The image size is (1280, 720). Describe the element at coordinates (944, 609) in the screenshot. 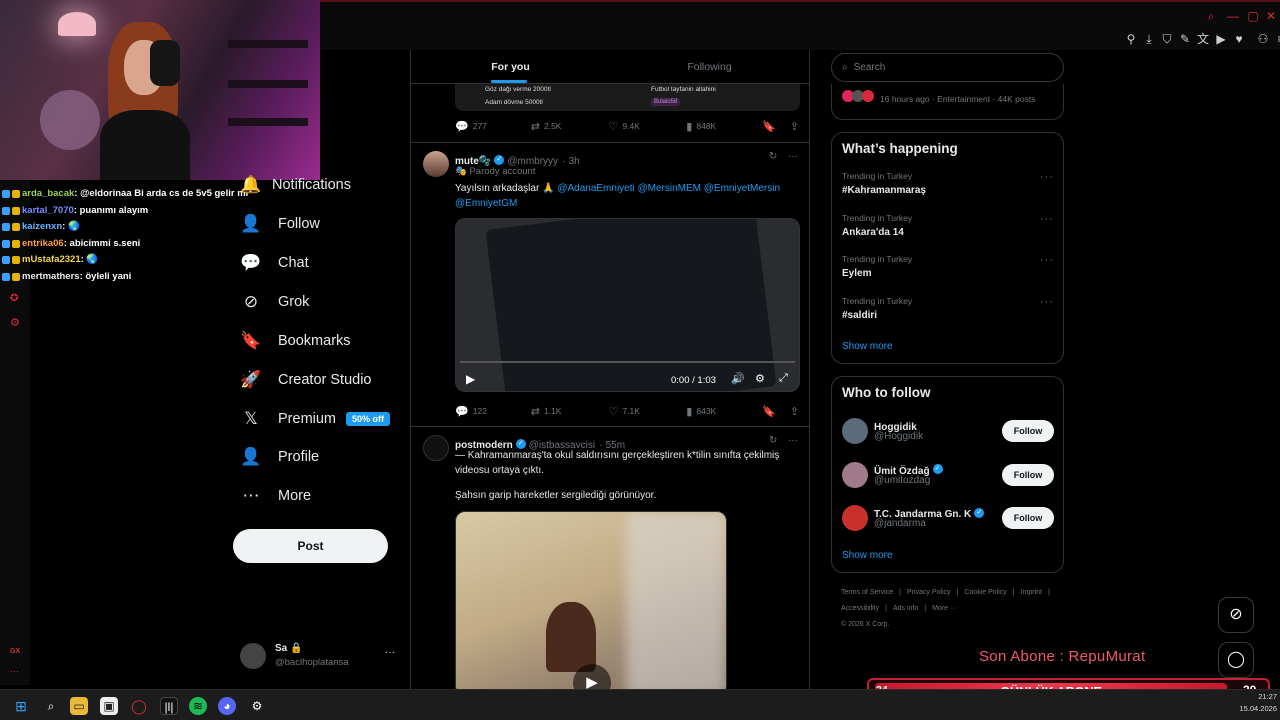

I see `footer-link: More ···` at that location.